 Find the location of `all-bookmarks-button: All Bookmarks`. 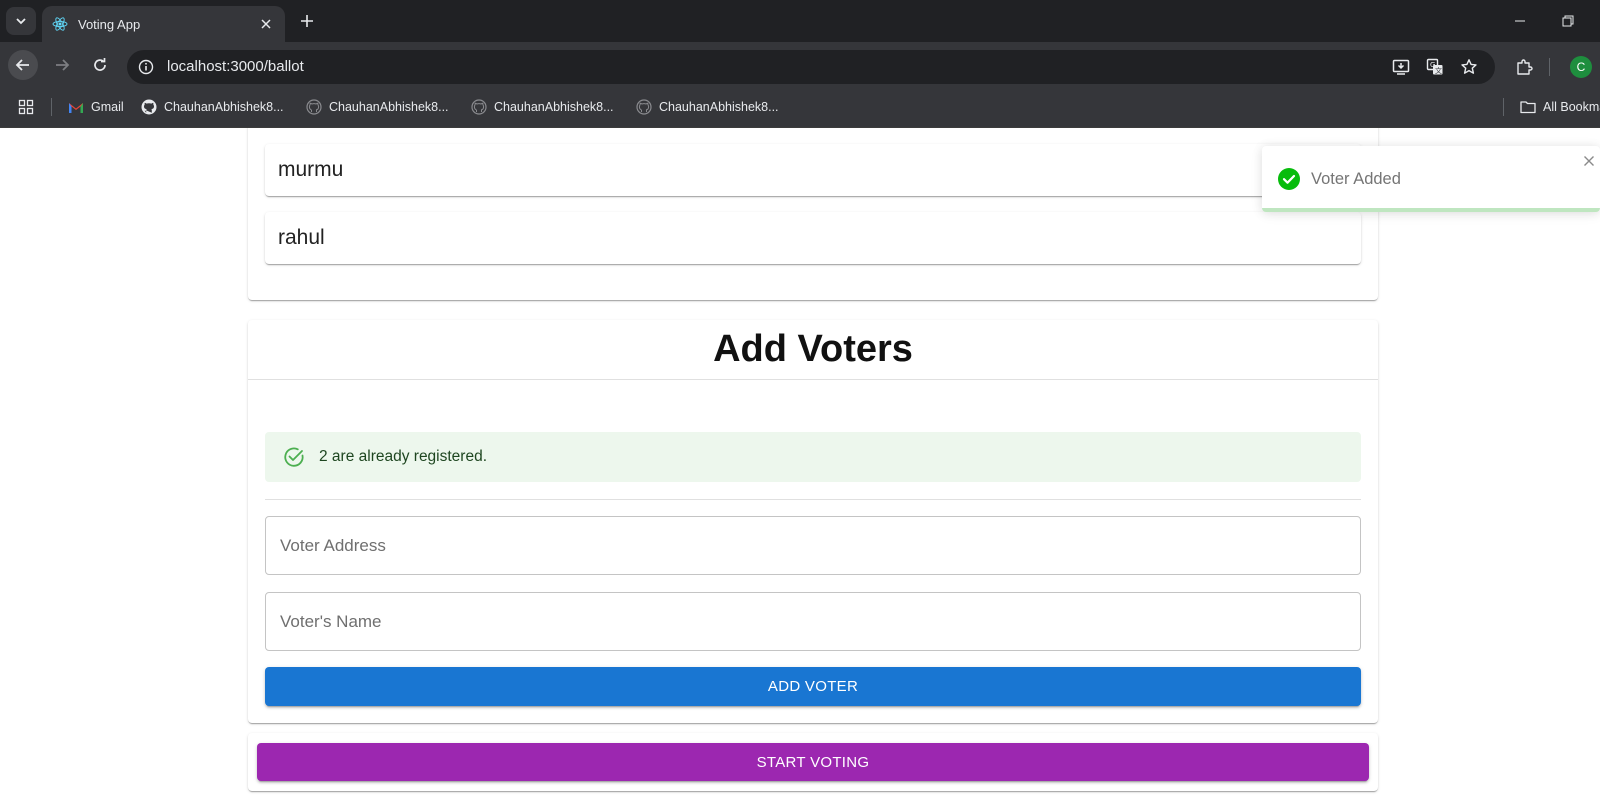

all-bookmarks-button: All Bookmarks is located at coordinates (1560, 107).